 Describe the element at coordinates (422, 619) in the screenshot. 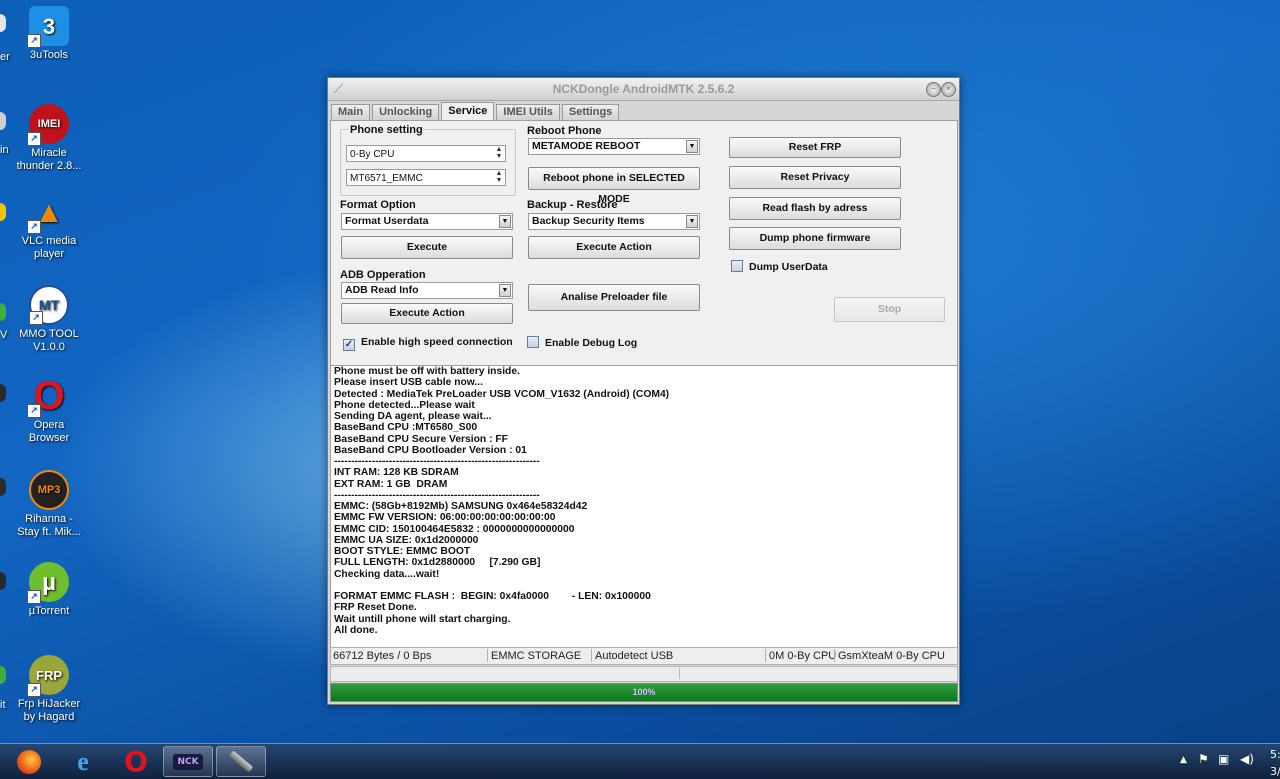

I see `log-line: Wait untill phone will start charging.` at that location.